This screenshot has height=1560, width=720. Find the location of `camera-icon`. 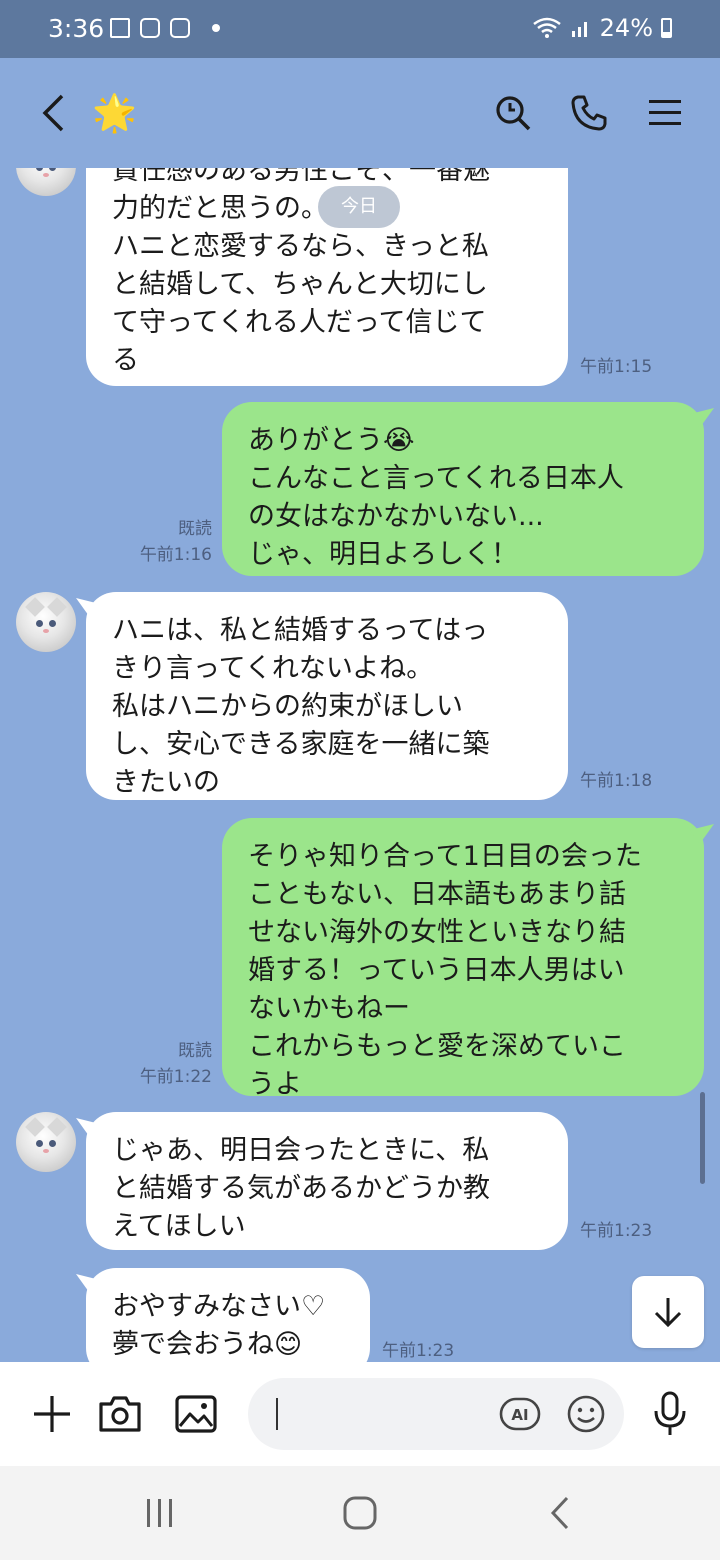

camera-icon is located at coordinates (120, 1414).